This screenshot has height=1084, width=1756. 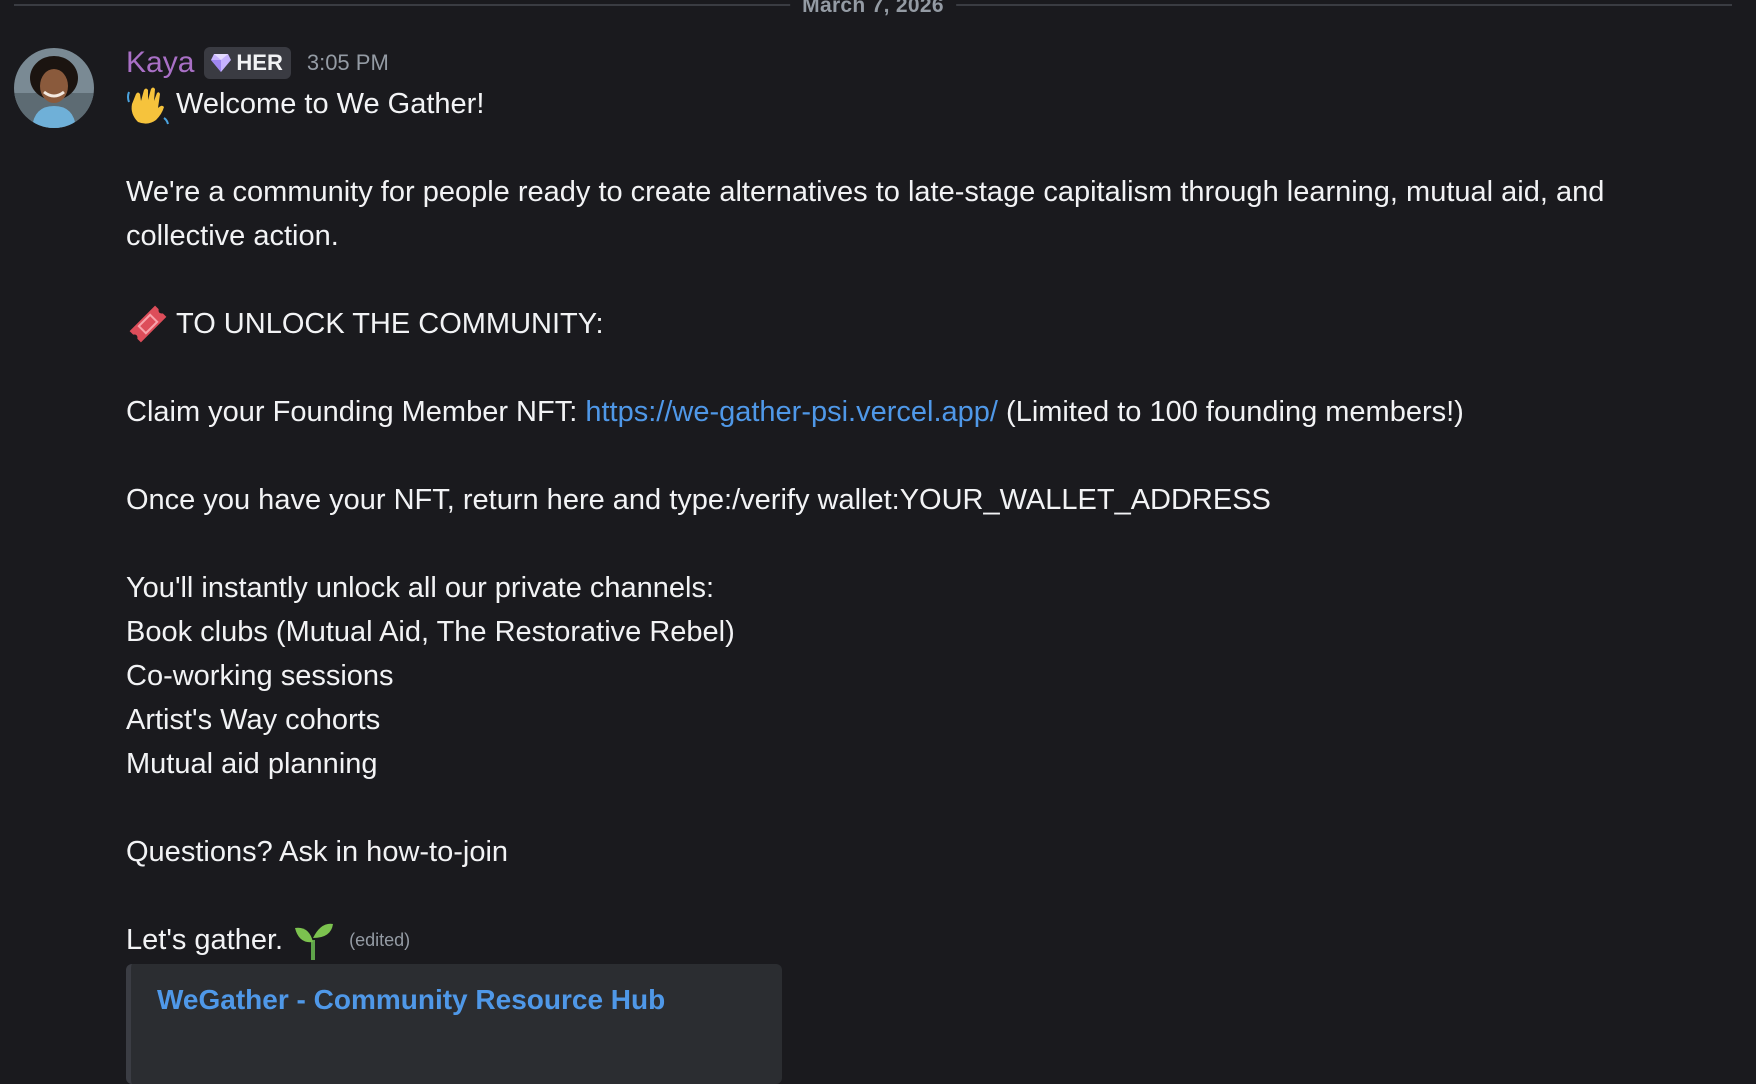 What do you see at coordinates (221, 63) in the screenshot?
I see `gem-icon` at bounding box center [221, 63].